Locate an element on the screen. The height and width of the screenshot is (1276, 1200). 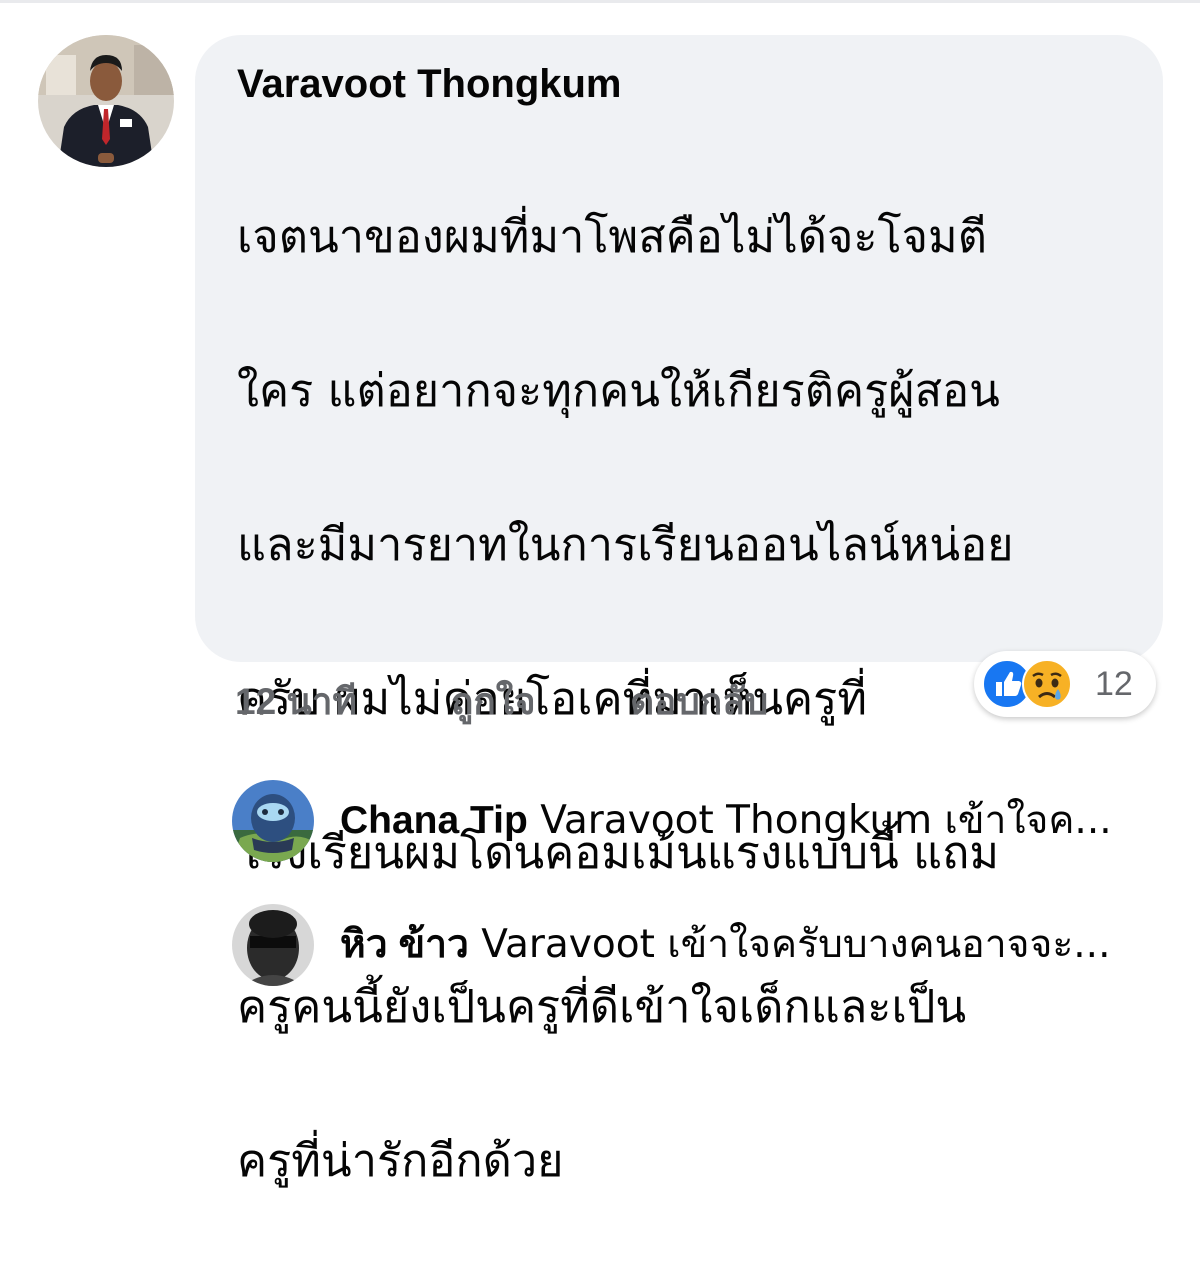
reactions-summary: 12 is located at coordinates (1065, 684).